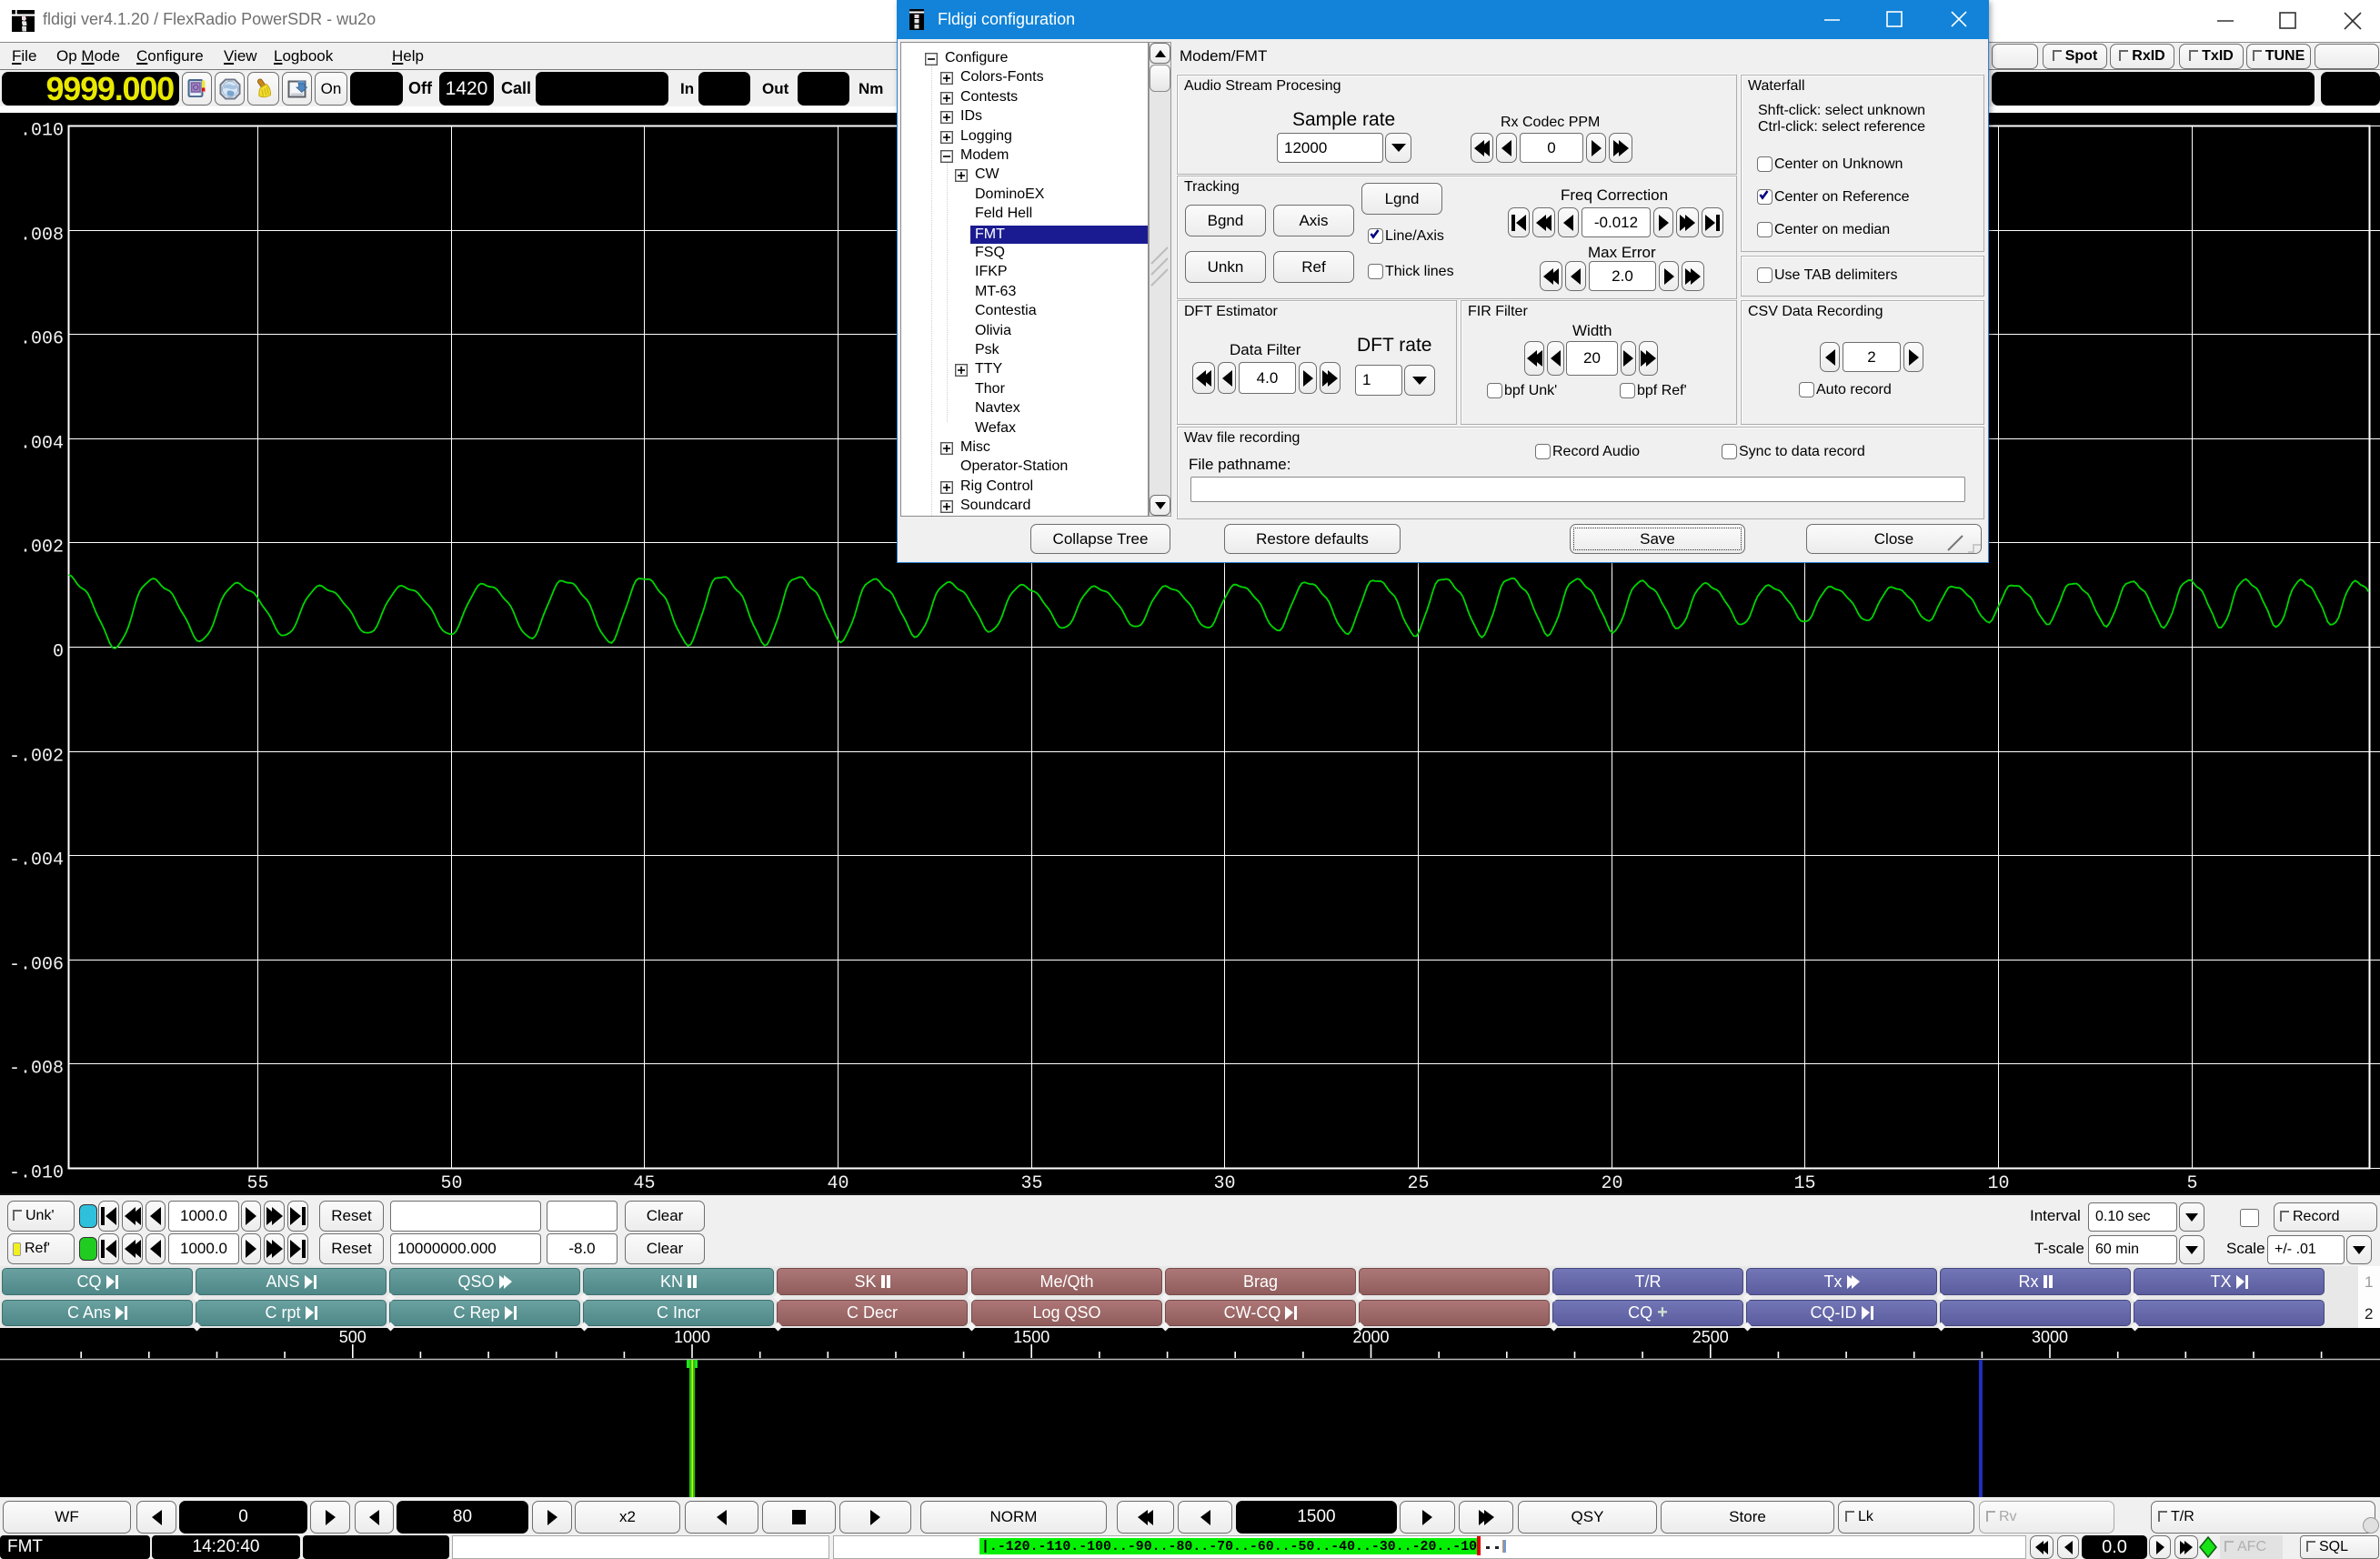  Describe the element at coordinates (1224, 1183) in the screenshot. I see `svg-text: 30` at that location.